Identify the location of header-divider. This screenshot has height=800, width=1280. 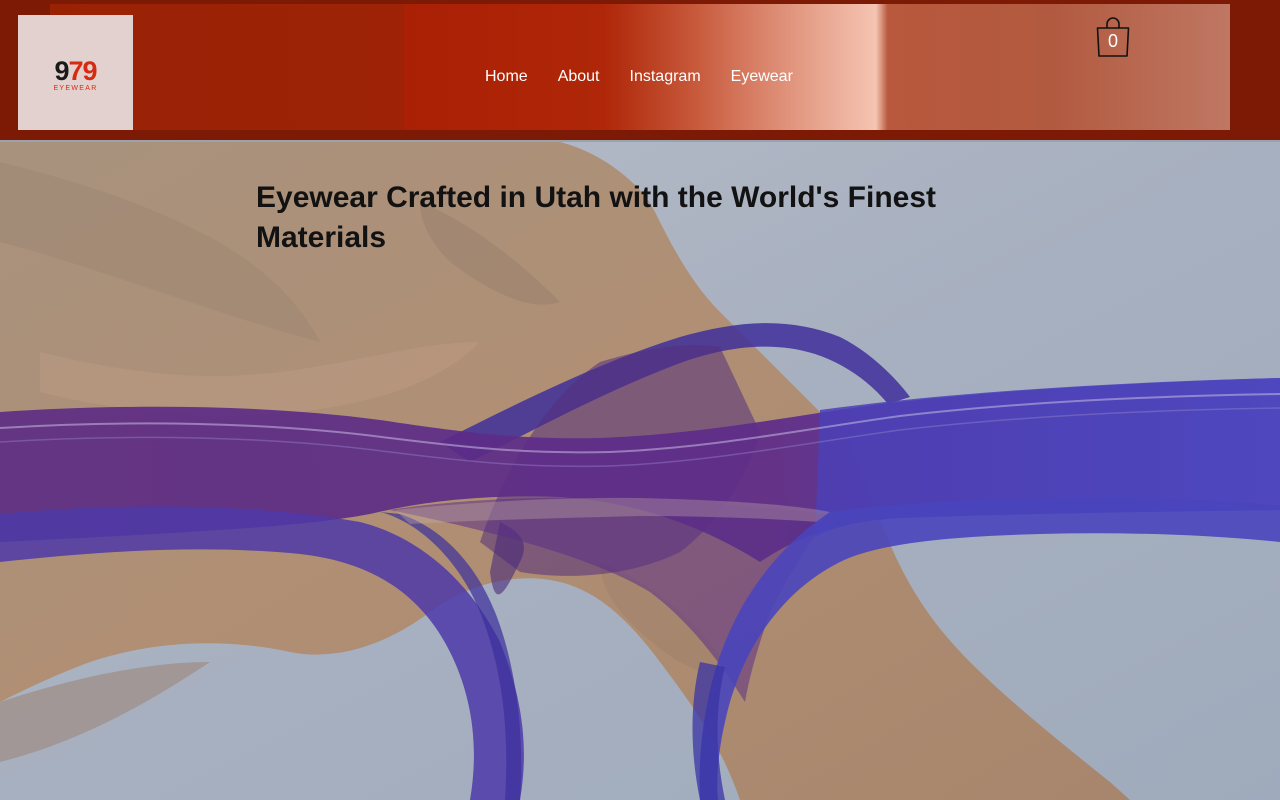
(640, 141).